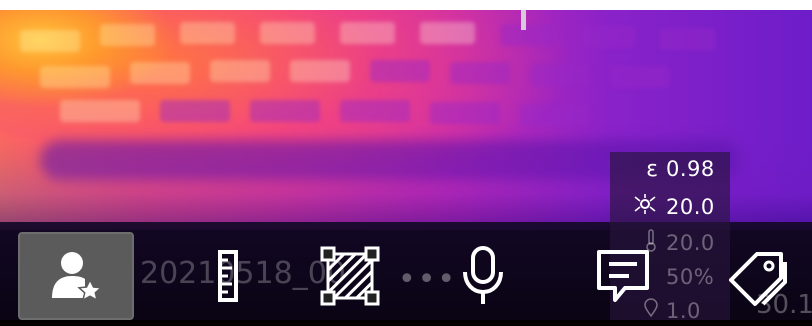 The image size is (812, 326). Describe the element at coordinates (690, 169) in the screenshot. I see `emissivity-value: 0.98` at that location.